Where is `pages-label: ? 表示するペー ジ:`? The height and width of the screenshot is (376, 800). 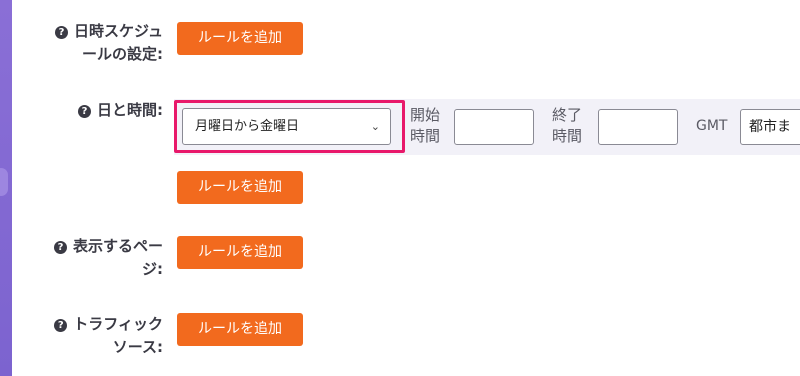
pages-label: ? 表示するペー ジ: is located at coordinates (108, 258).